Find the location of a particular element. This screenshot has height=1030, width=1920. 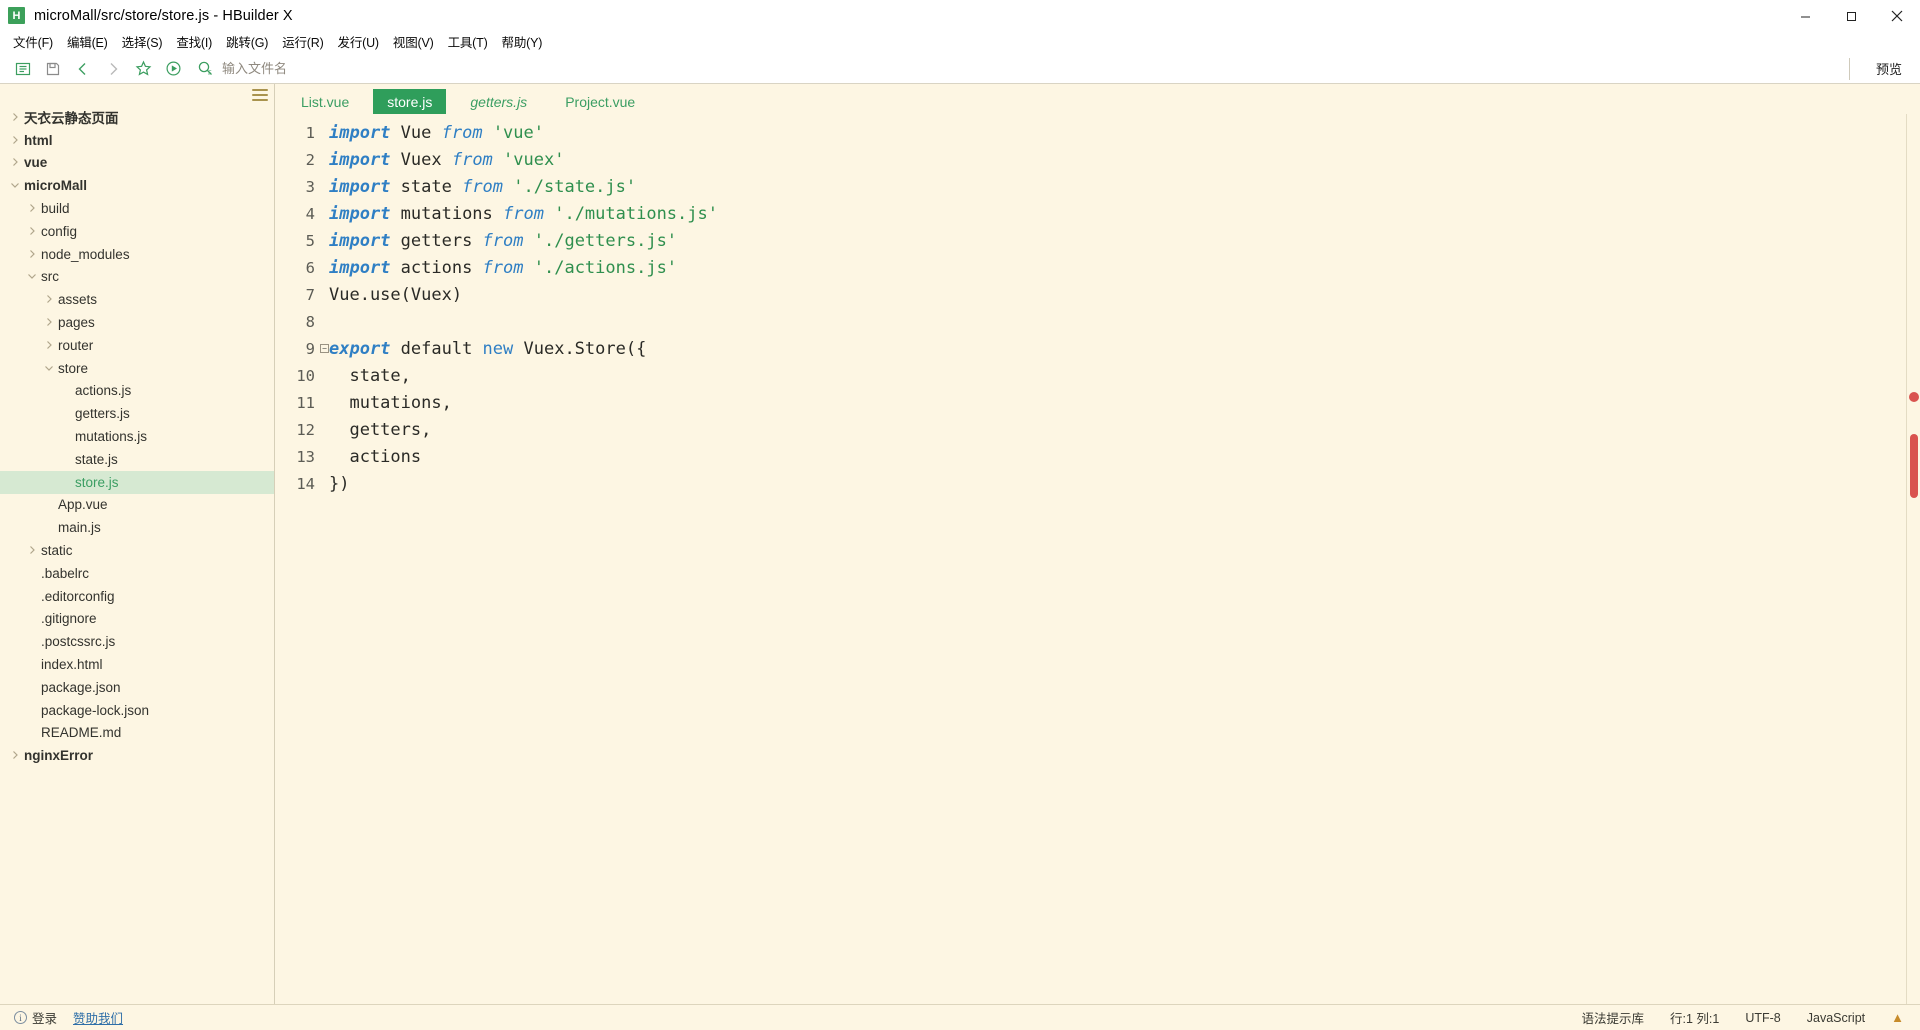

code-line: actions is located at coordinates (1124, 457).